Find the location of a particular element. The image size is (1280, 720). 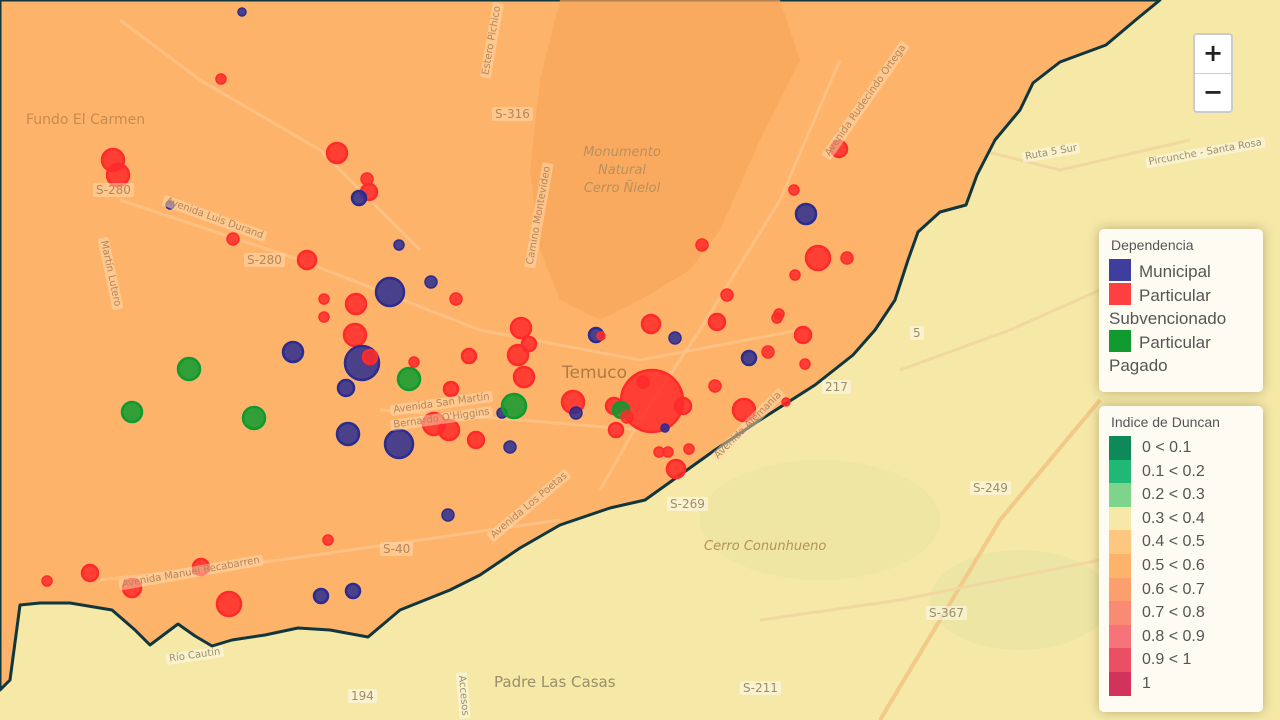

legend-label: 0.5 < 0.6 is located at coordinates (1173, 565).